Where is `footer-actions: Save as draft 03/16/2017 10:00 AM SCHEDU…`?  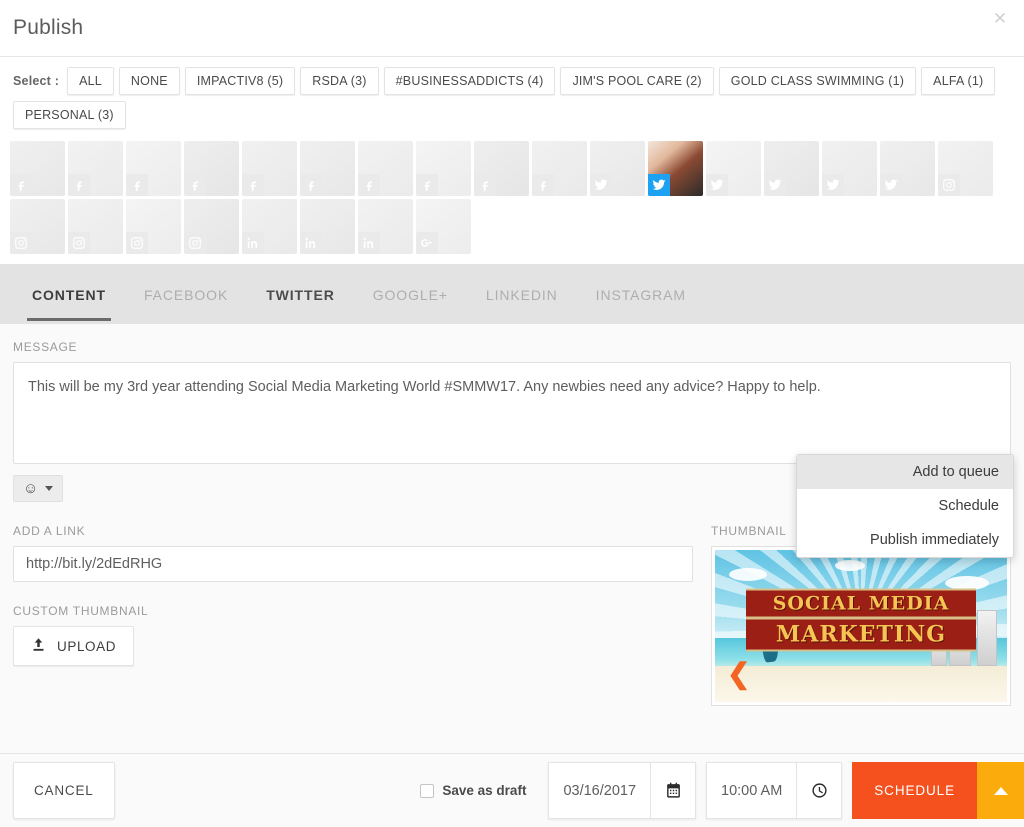 footer-actions: Save as draft 03/16/2017 10:00 AM SCHEDU… is located at coordinates (722, 790).